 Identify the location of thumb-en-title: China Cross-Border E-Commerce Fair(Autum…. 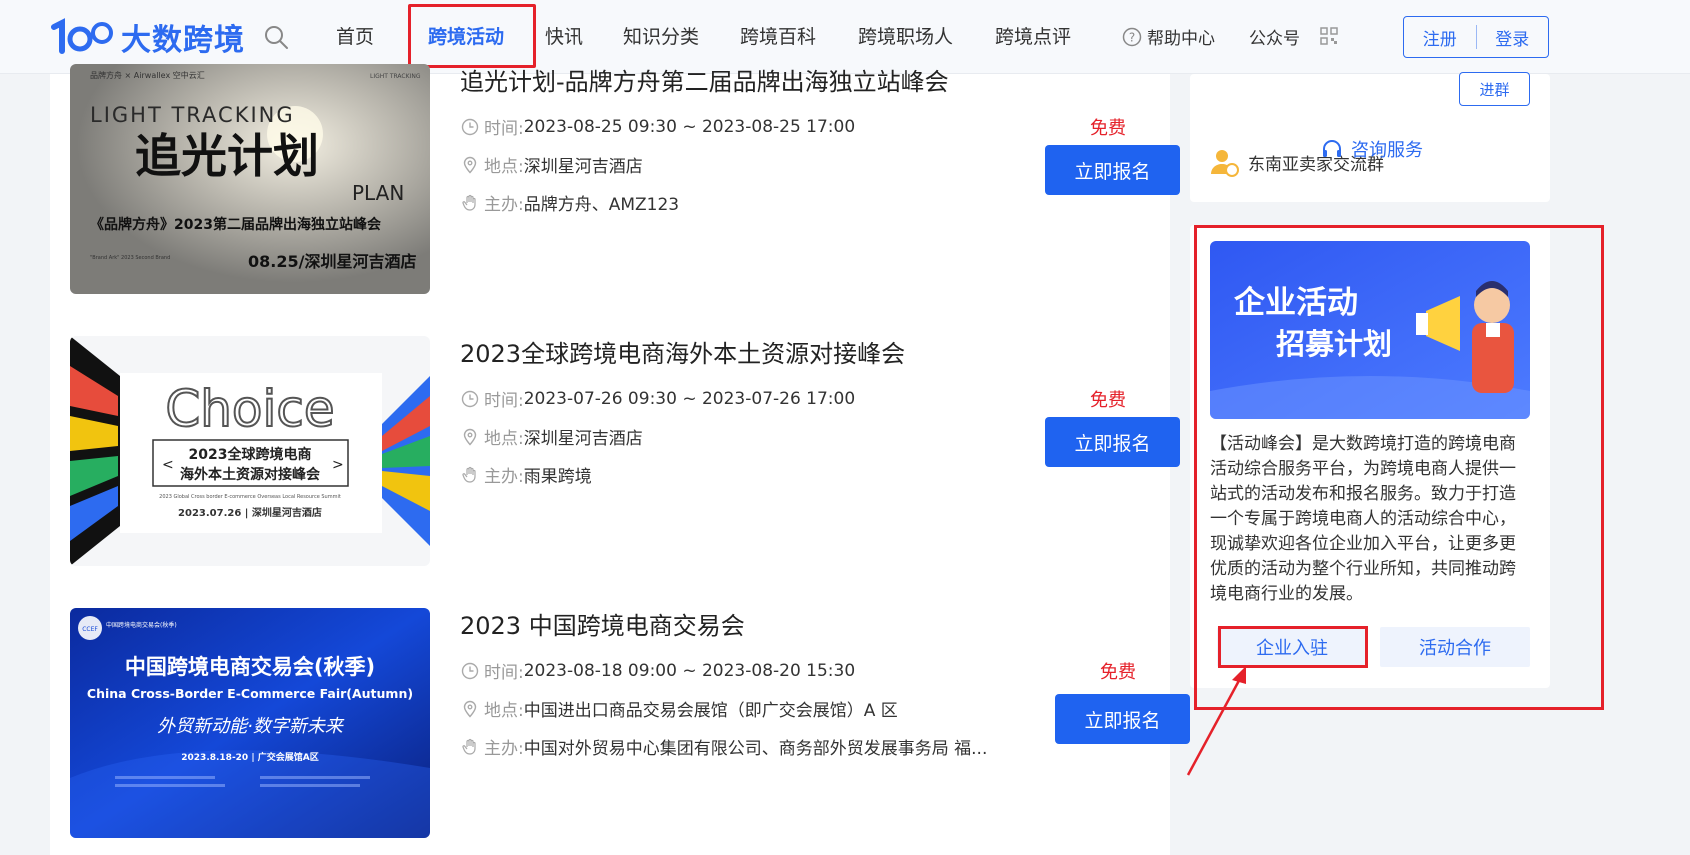
(250, 693).